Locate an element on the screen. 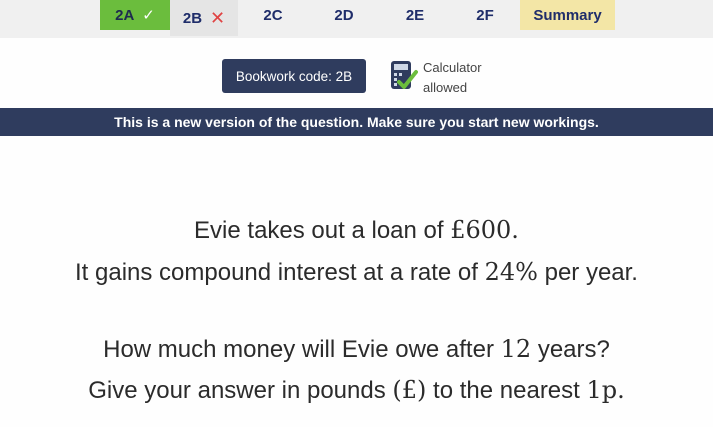 The image size is (713, 427). question-text: Evie takes out a loan of is located at coordinates (322, 230).